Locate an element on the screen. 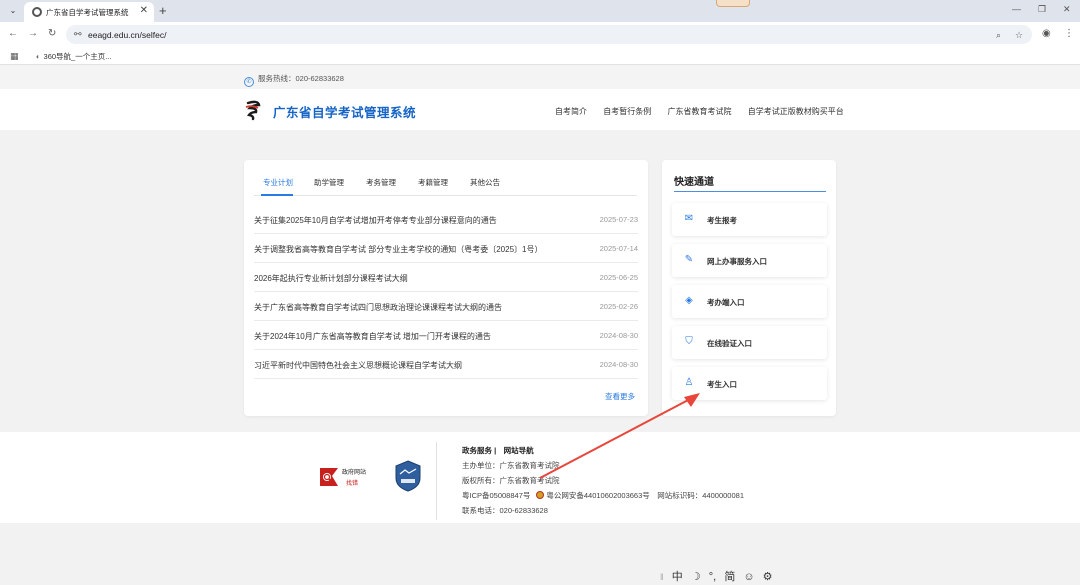  news-row: 习近平新时代中国特色社会主义思想概论课程自学考试大纲 2024-08-30 is located at coordinates (446, 364).